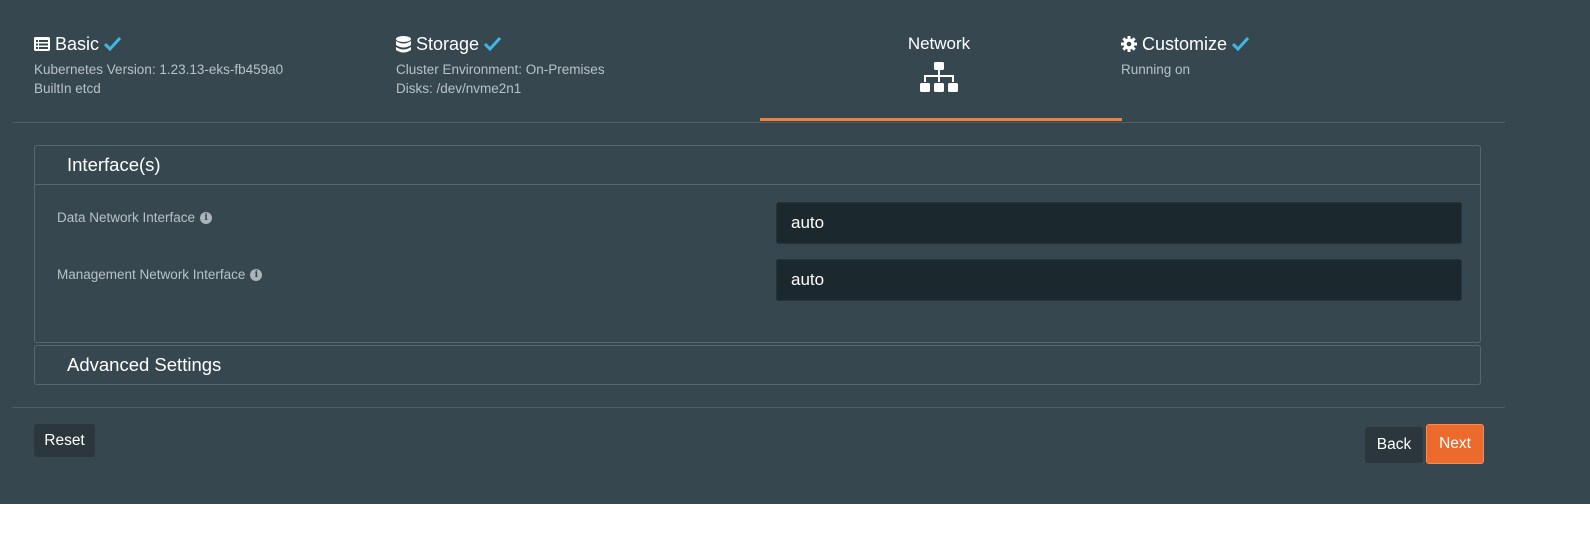 The width and height of the screenshot is (1590, 555). I want to click on management-network-interface-label: Management Network Interface, so click(151, 274).